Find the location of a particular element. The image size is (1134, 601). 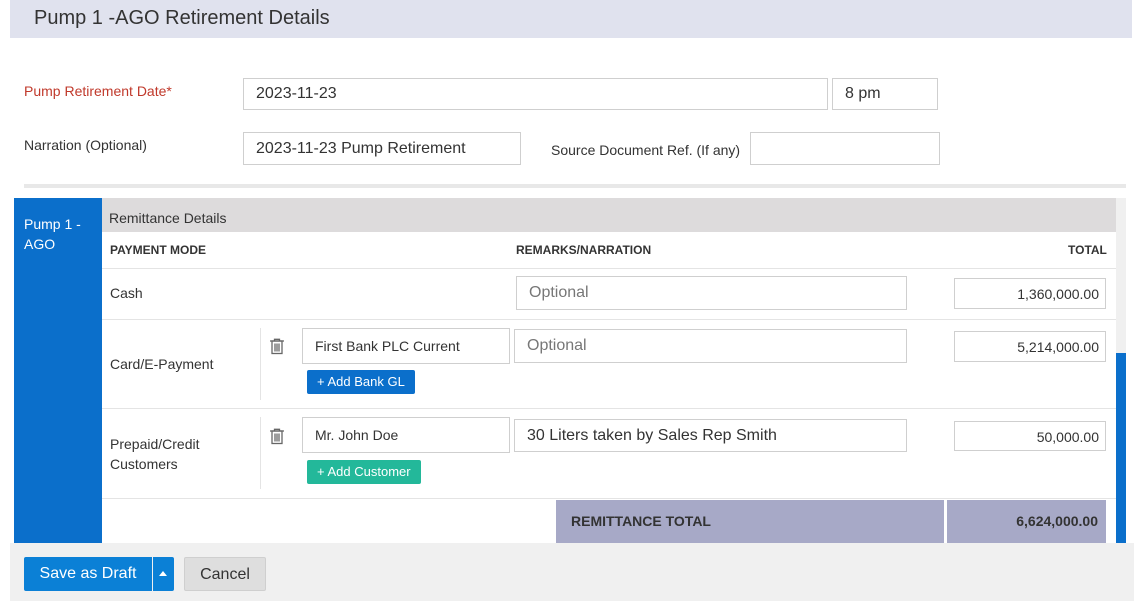

page-header: Pump 1 -AGO Retirement Details is located at coordinates (571, 19).